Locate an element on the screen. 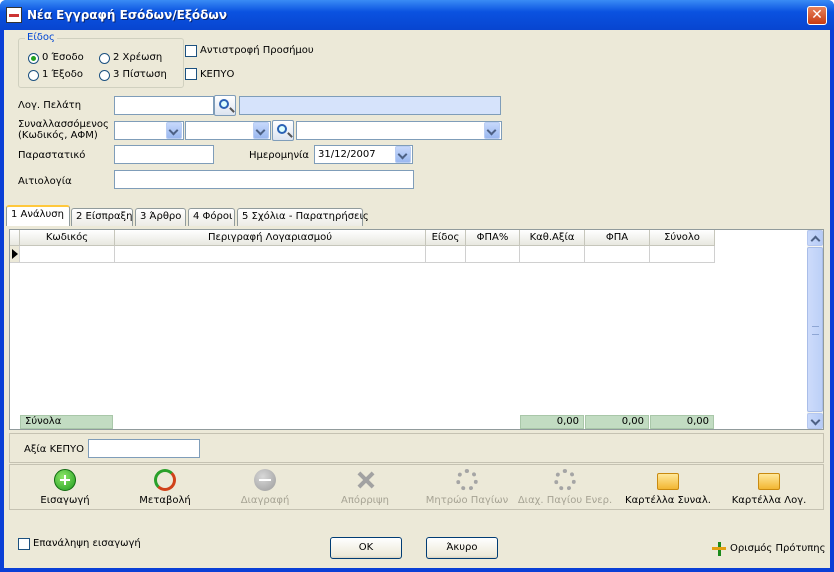 This screenshot has height=572, width=834. document-input is located at coordinates (164, 154).